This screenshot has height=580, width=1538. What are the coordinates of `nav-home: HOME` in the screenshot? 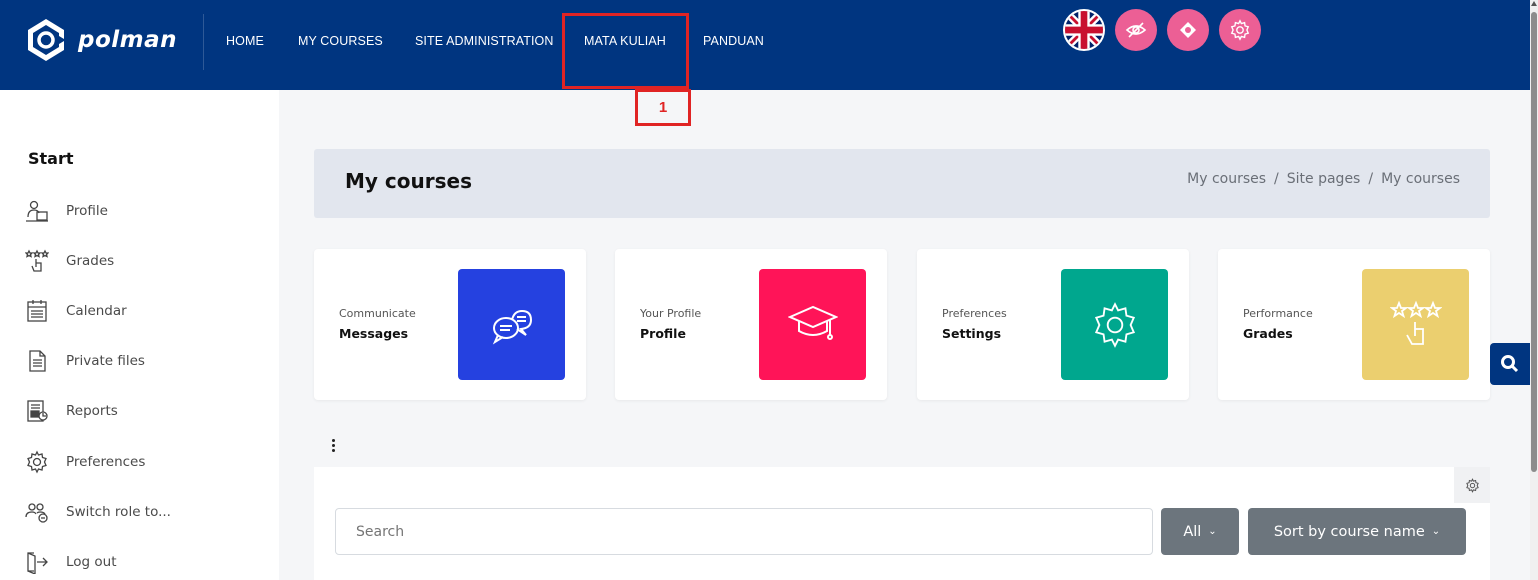 It's located at (245, 41).